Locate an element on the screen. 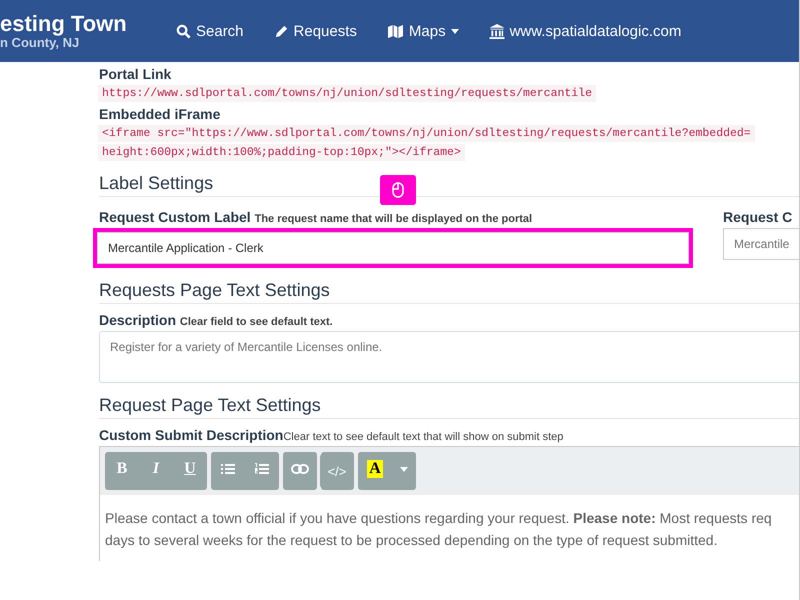 The height and width of the screenshot is (600, 800). input-field: Mercantile is located at coordinates (761, 244).